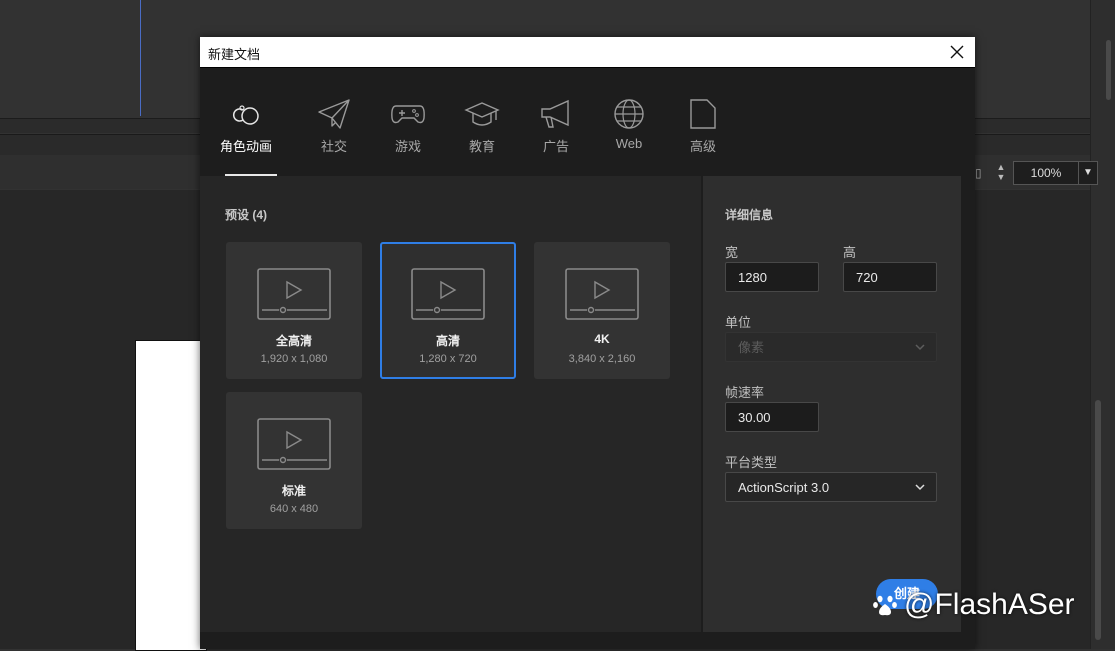  I want to click on clip-icon: ▯, so click(982, 173).